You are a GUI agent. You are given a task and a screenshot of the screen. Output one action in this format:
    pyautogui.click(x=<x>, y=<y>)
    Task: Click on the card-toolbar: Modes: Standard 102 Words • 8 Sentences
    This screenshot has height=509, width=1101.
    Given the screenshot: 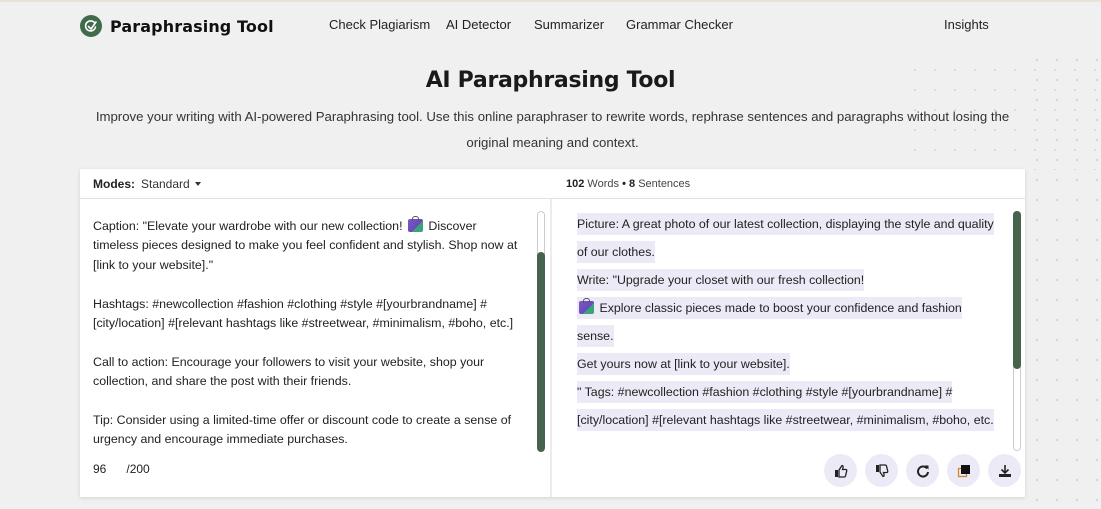 What is the action you would take?
    pyautogui.click(x=552, y=184)
    